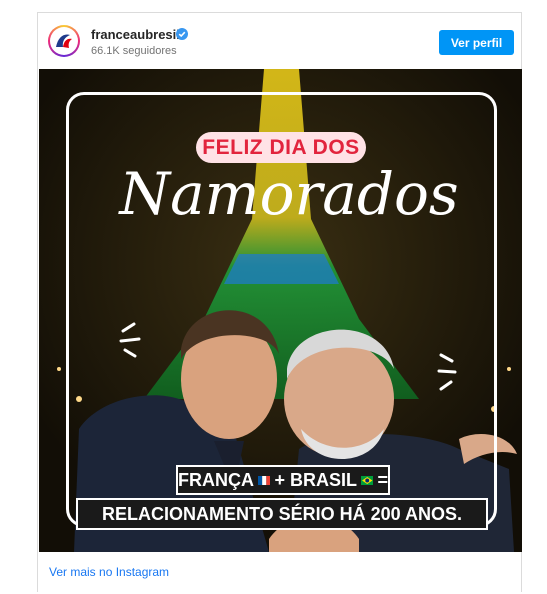 This screenshot has width=547, height=594. Describe the element at coordinates (315, 479) in the screenshot. I see `caption-brasil: + BRASIL` at that location.